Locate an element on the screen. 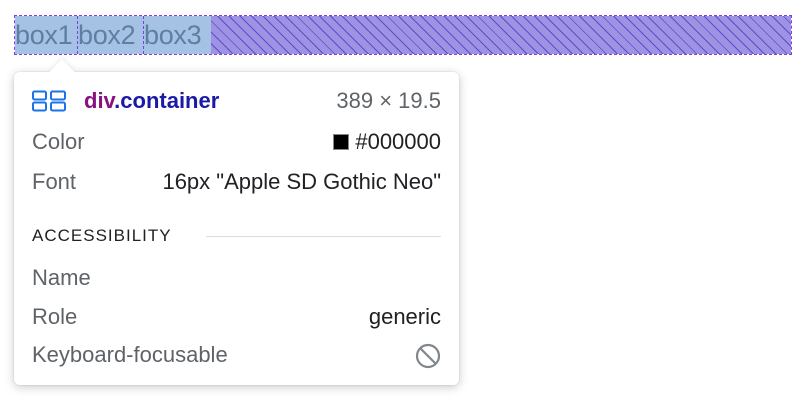 This screenshot has width=804, height=410. role-value: generic is located at coordinates (404, 316).